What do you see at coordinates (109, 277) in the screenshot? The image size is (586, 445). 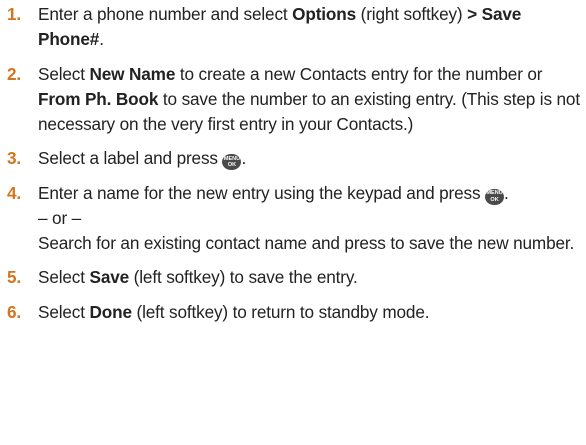 I see `save-softkey-label: Save` at bounding box center [109, 277].